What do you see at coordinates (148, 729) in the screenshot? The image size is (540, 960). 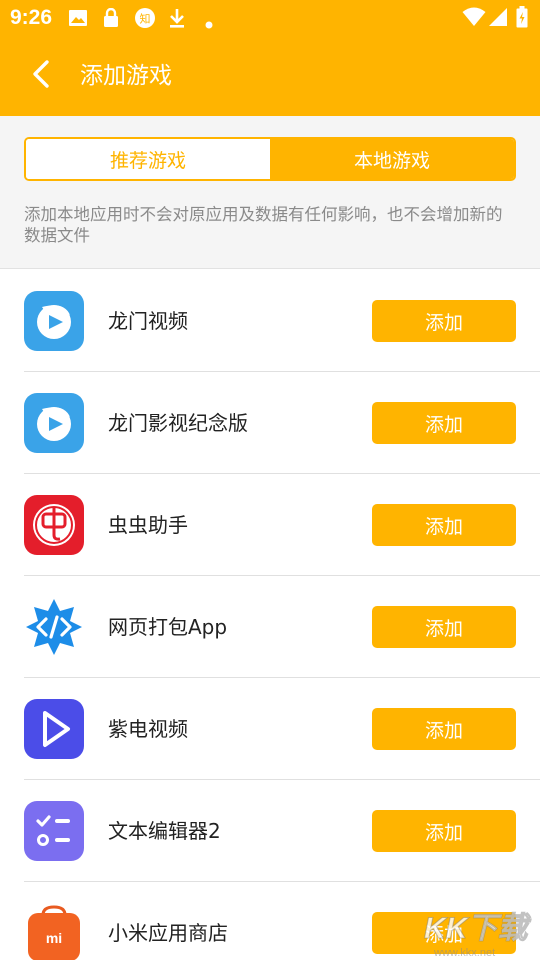 I see `app-name: 紫电视频` at bounding box center [148, 729].